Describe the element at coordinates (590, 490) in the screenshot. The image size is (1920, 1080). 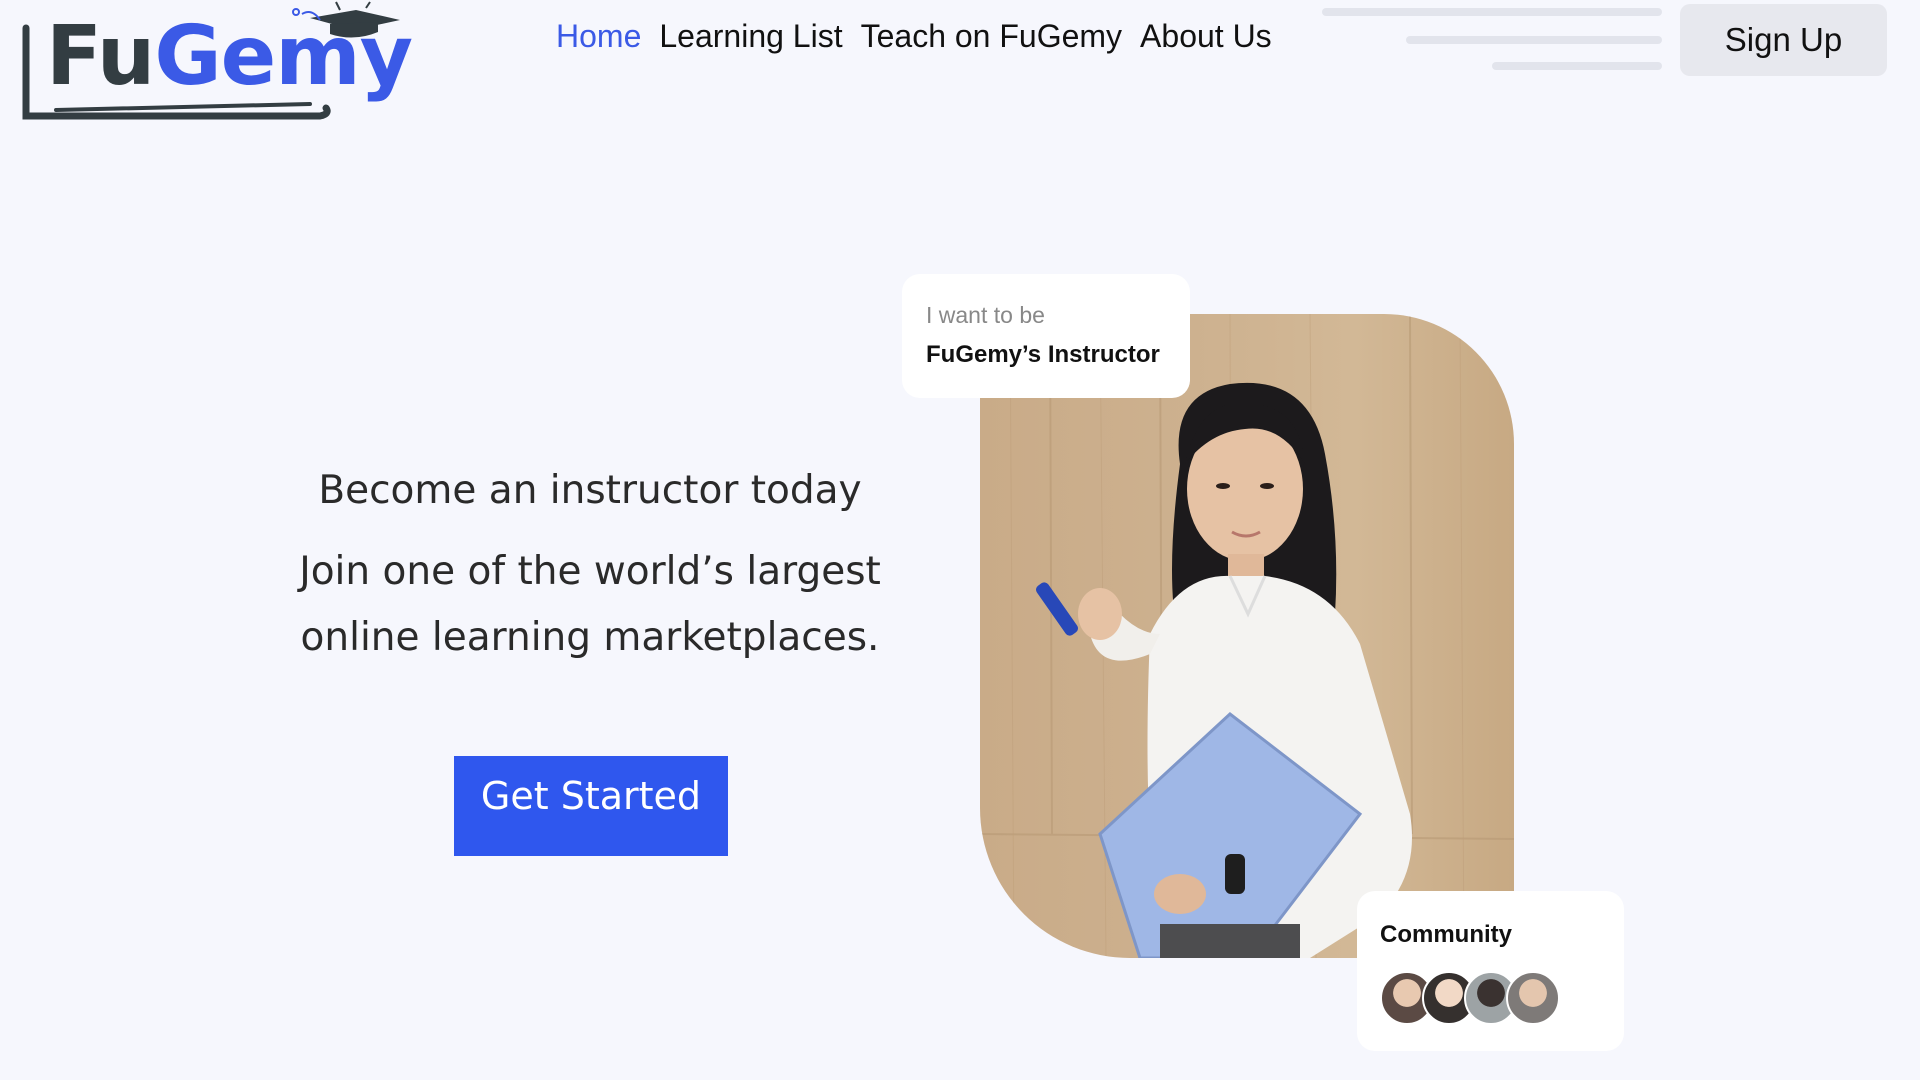
I see `hero-title: Become an instructor today` at that location.